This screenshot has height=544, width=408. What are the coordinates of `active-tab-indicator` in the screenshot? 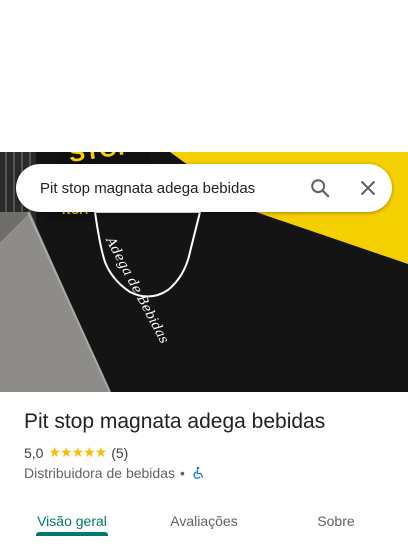 It's located at (72, 534).